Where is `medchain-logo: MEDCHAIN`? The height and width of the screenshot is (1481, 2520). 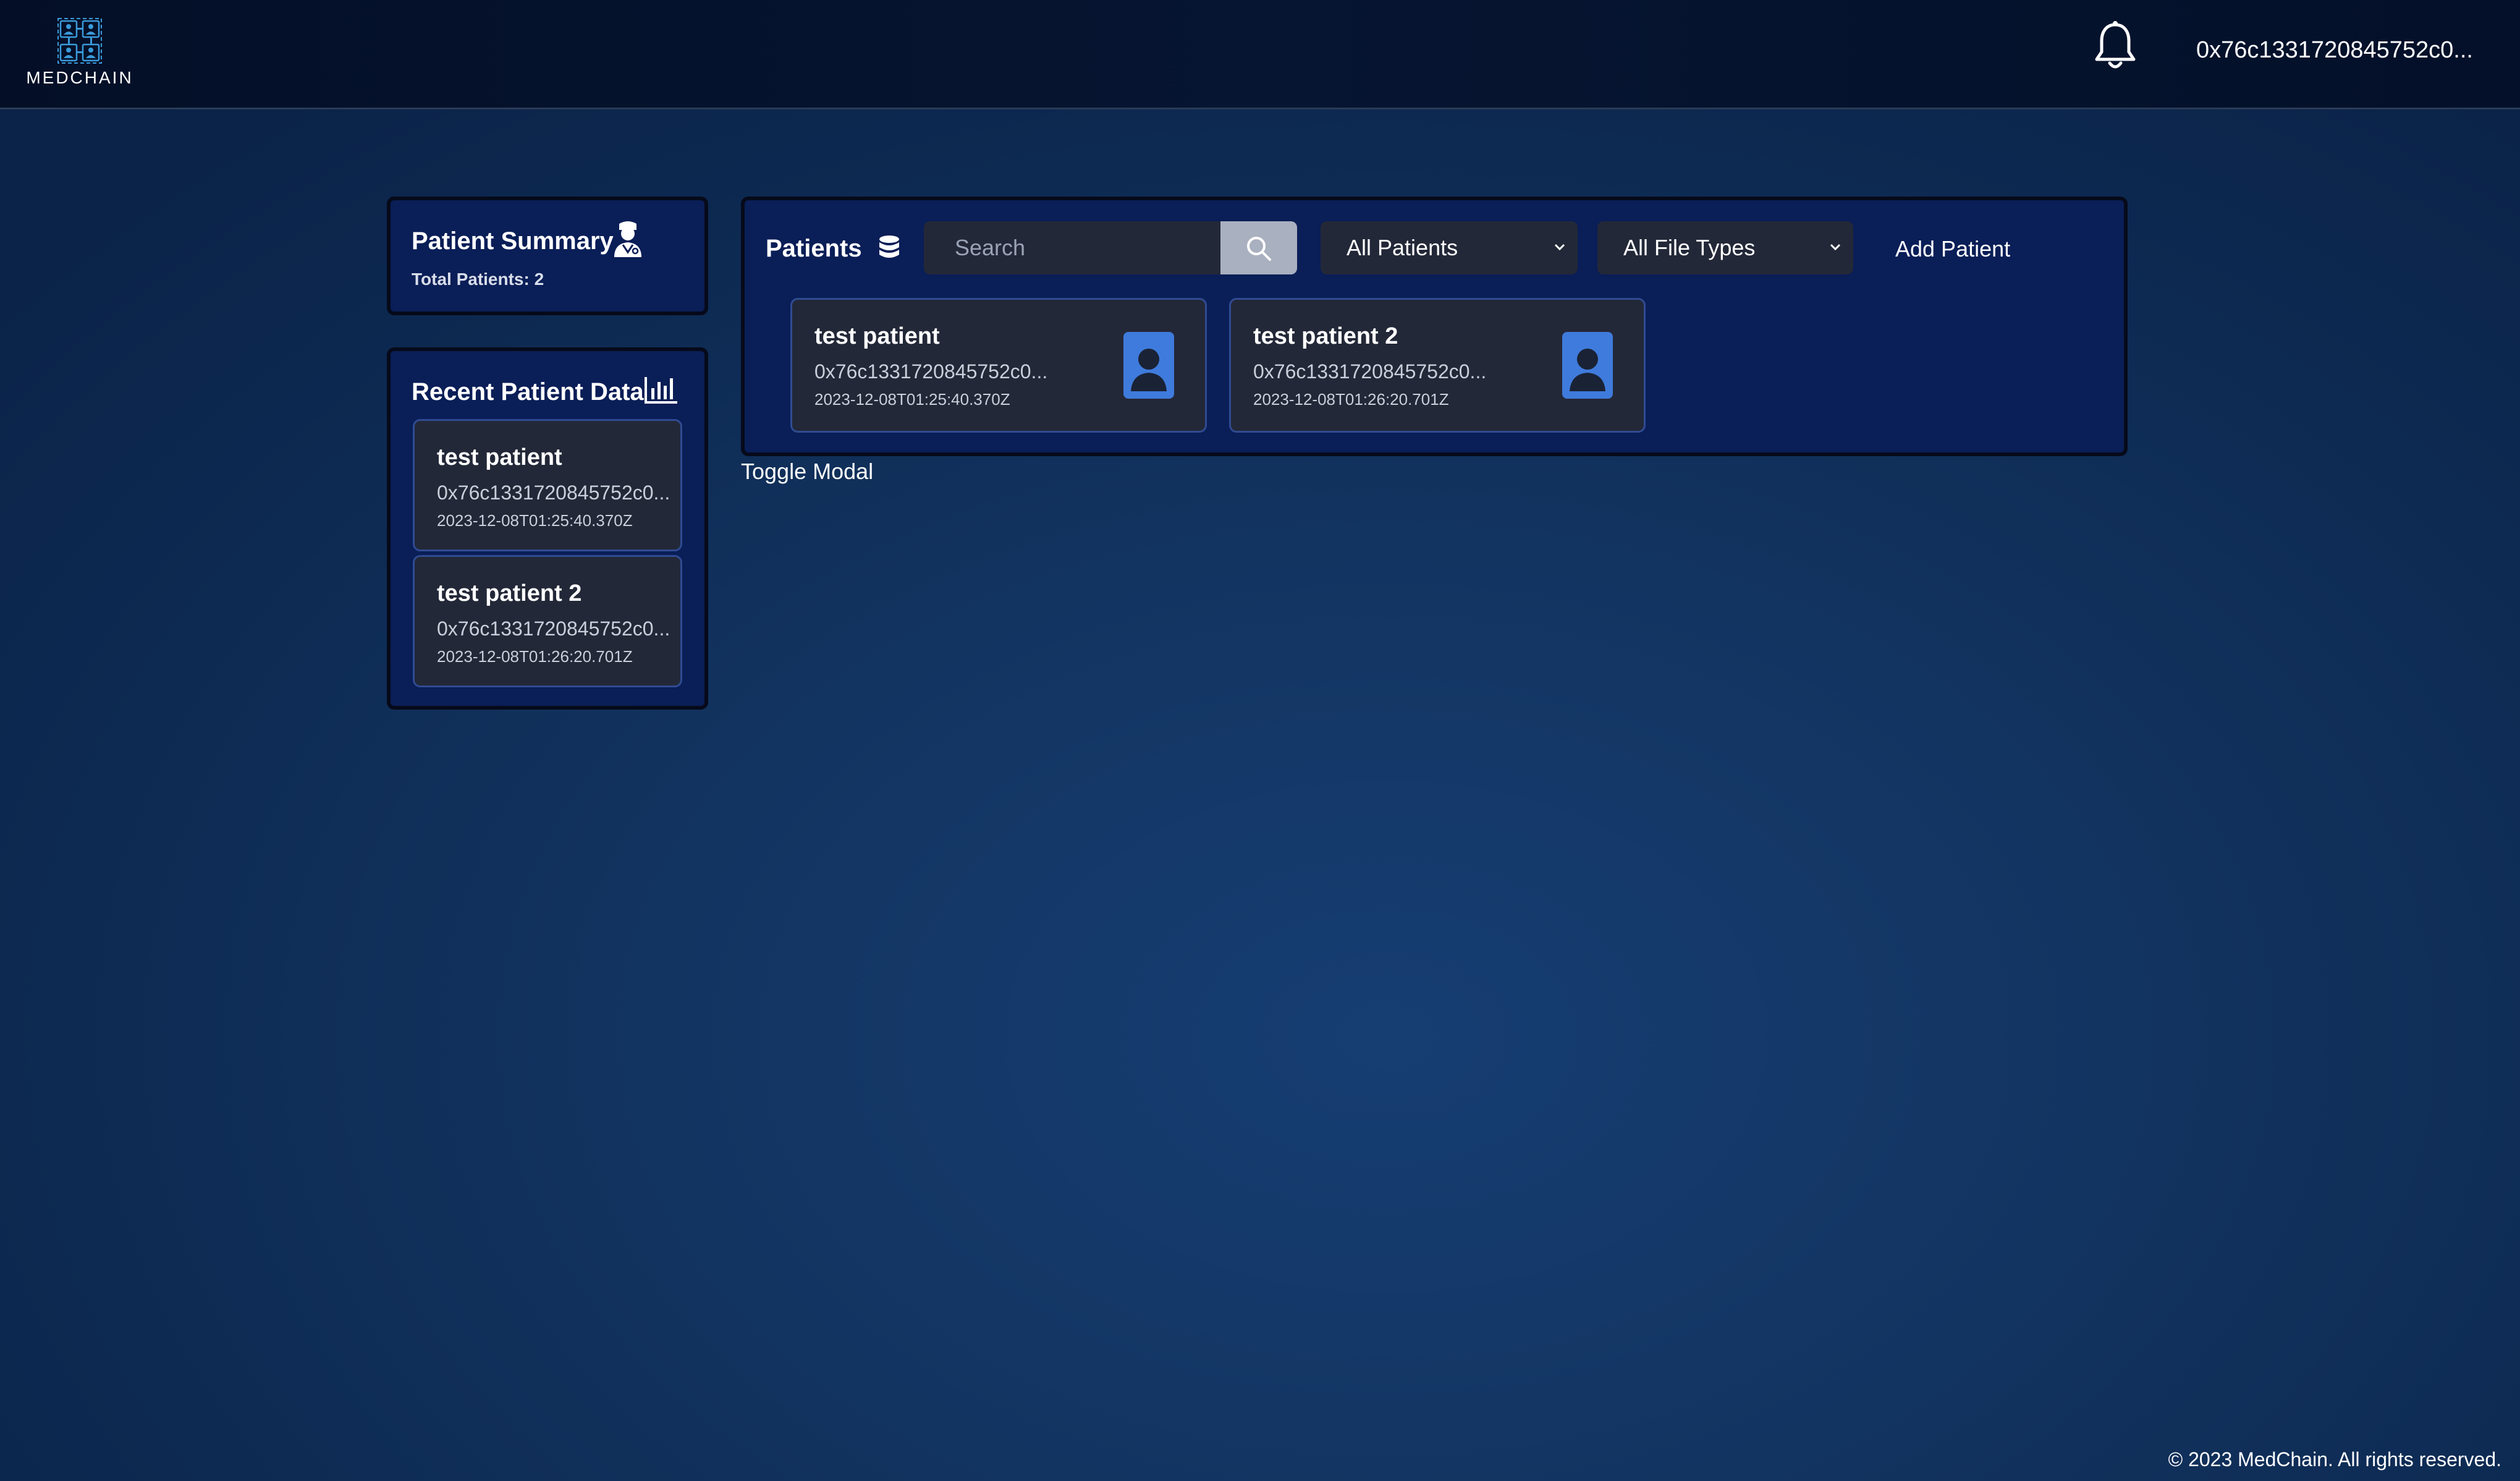 medchain-logo: MEDCHAIN is located at coordinates (79, 53).